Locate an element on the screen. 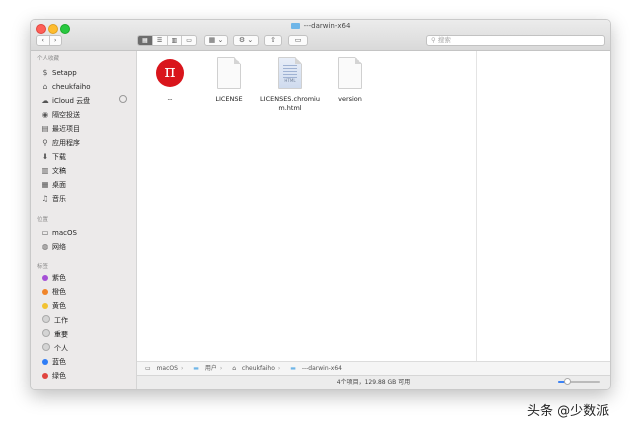 The width and height of the screenshot is (640, 429). back-button: ‹ is located at coordinates (43, 40).